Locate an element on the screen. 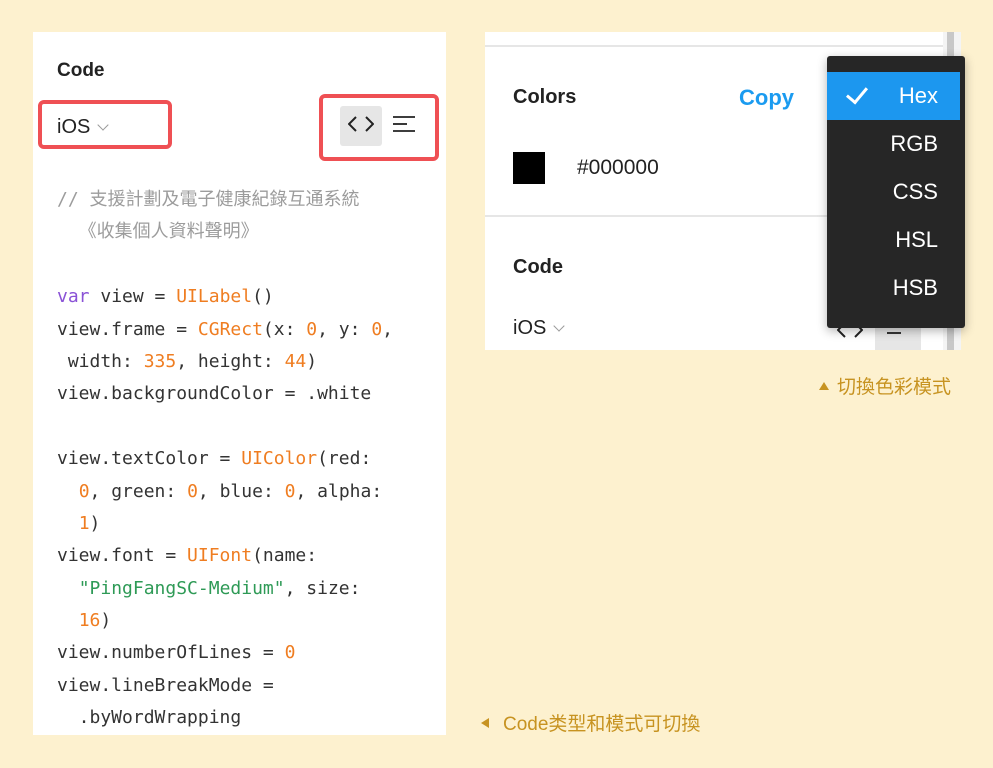 The width and height of the screenshot is (993, 768). code-token: 1 is located at coordinates (84, 523).